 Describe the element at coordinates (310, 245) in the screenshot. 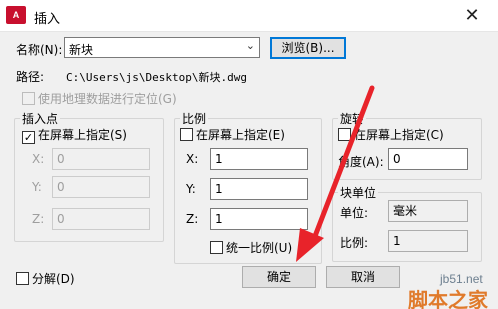

I see `arrow-head-icon` at that location.